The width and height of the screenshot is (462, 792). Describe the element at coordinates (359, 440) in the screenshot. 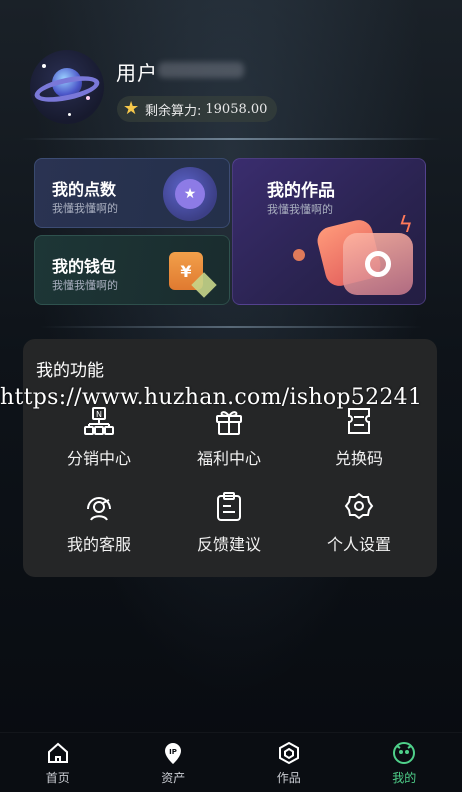

I see `redeem-code-button: 兑换码` at that location.